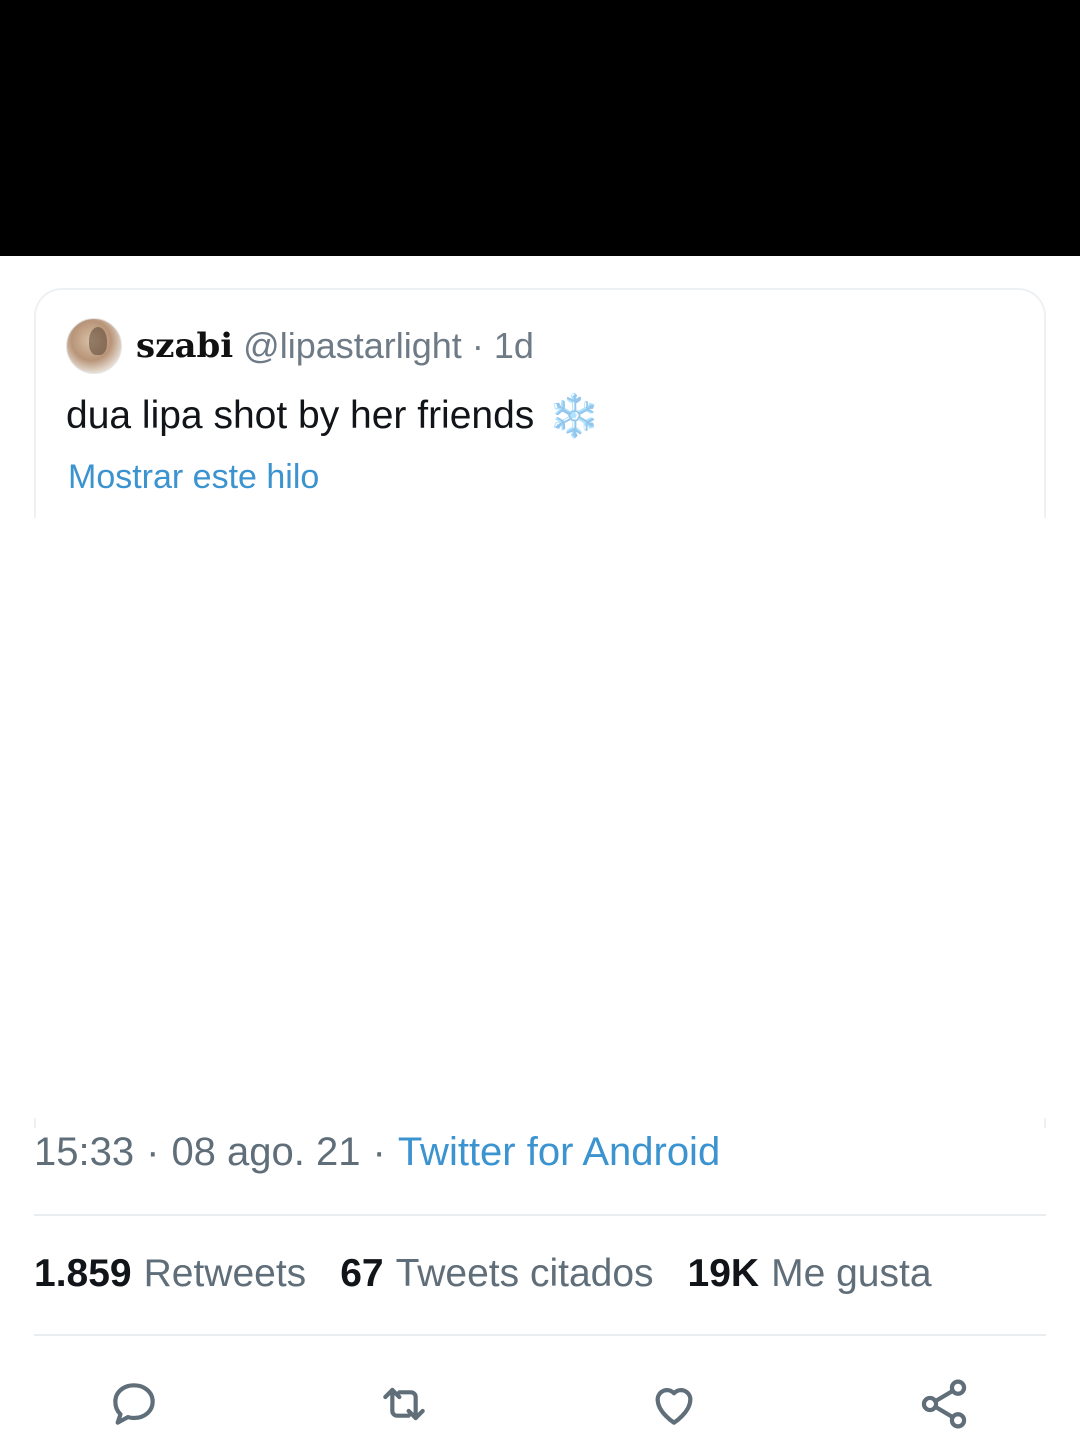 This screenshot has width=1080, height=1440. I want to click on likes-stat: 19K Me gusta, so click(810, 1274).